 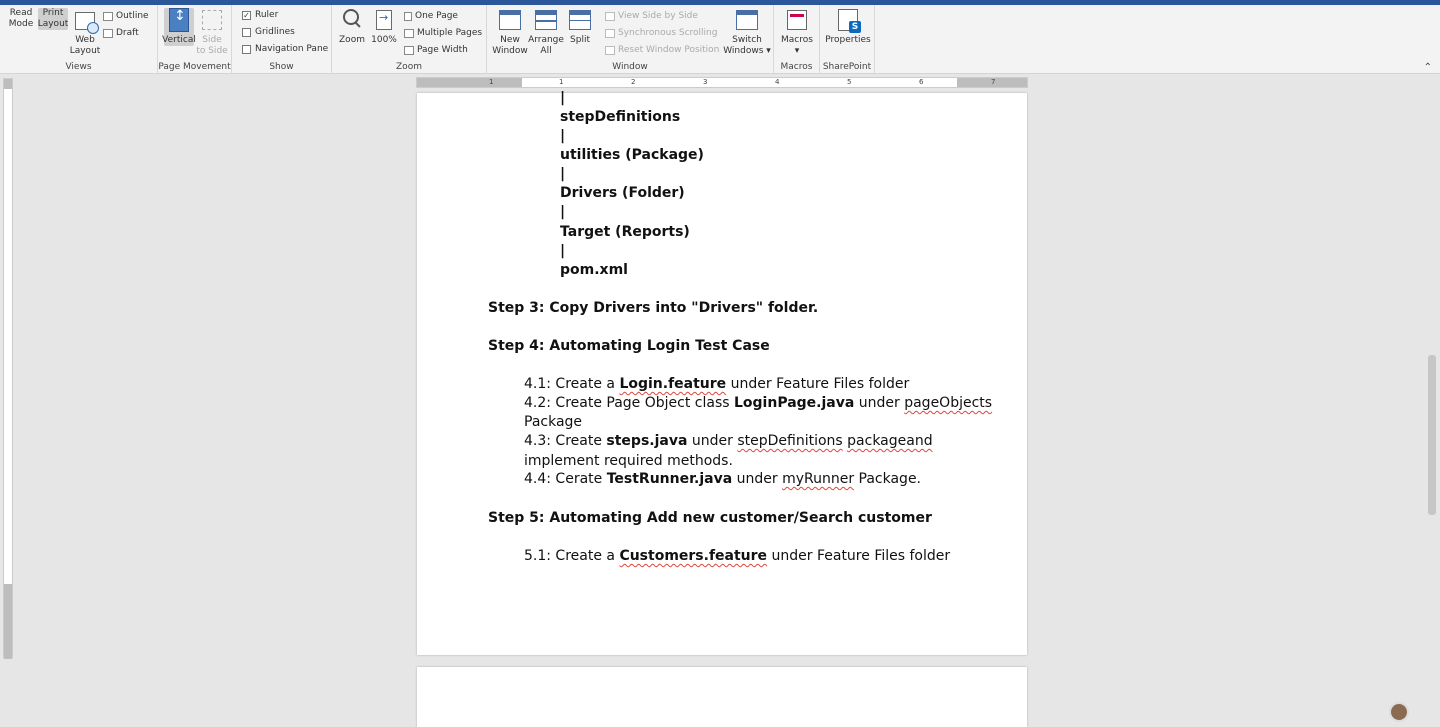 What do you see at coordinates (921, 82) in the screenshot?
I see `ruler-tick: 6` at bounding box center [921, 82].